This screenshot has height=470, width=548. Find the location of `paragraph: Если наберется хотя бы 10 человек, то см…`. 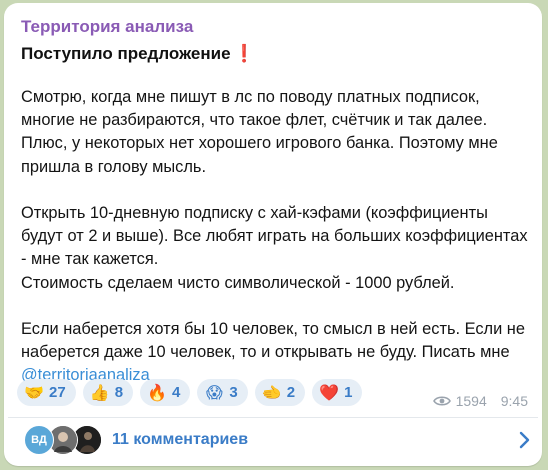

paragraph: Если наберется хотя бы 10 человек, то см… is located at coordinates (277, 353).